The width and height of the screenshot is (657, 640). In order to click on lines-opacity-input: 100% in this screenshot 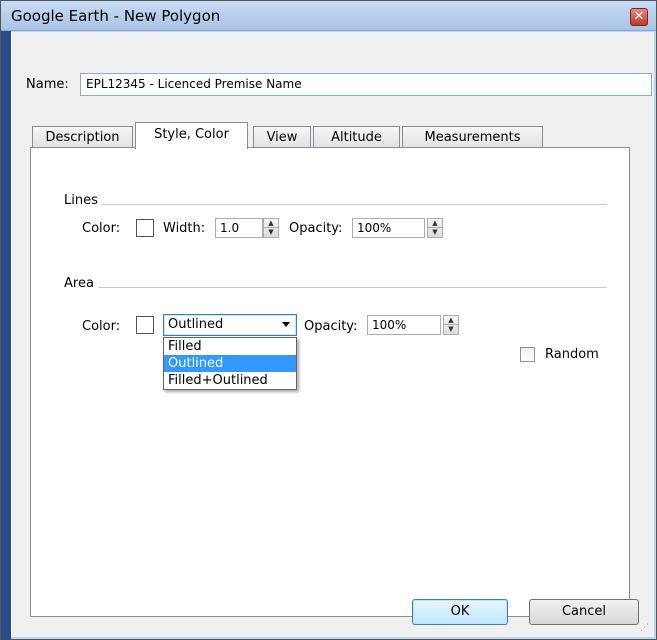, I will do `click(388, 228)`.